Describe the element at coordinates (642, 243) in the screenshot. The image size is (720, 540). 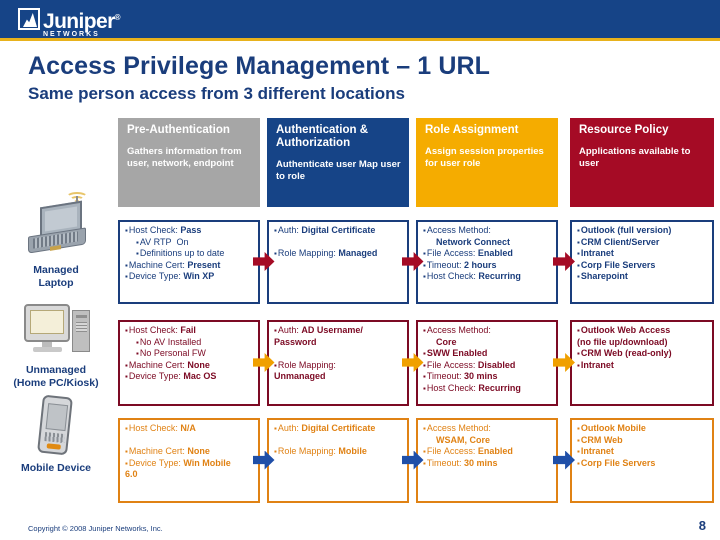
I see `cell-line: CRM Client/Server` at that location.